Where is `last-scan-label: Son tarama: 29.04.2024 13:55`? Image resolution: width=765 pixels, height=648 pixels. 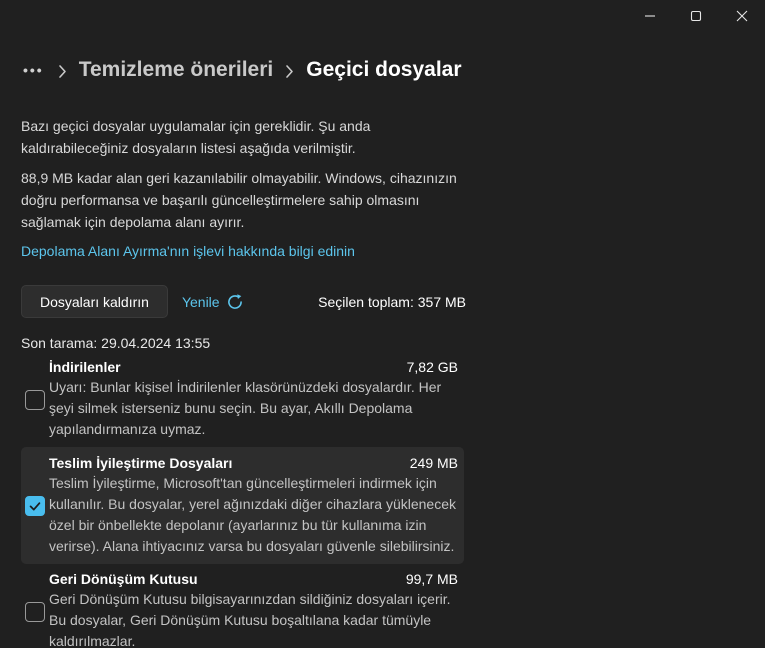 last-scan-label: Son tarama: 29.04.2024 13:55 is located at coordinates (116, 343).